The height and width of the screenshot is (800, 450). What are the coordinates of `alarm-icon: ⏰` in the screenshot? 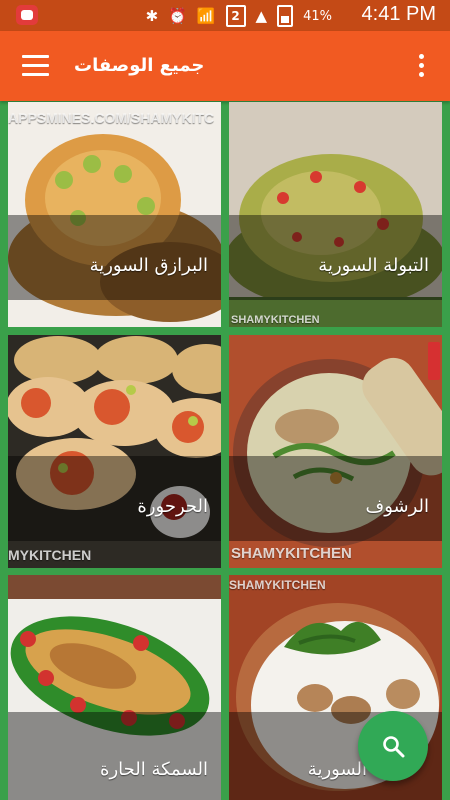 It's located at (177, 16).